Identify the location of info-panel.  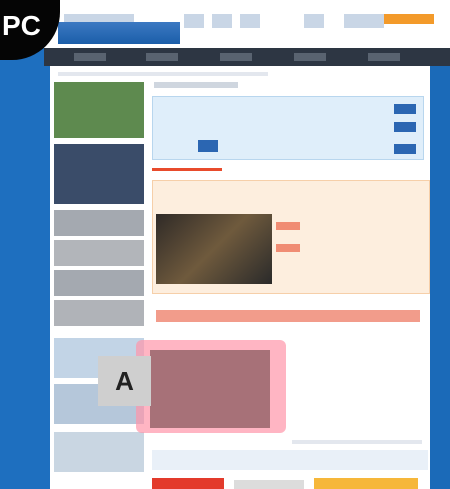
(288, 128).